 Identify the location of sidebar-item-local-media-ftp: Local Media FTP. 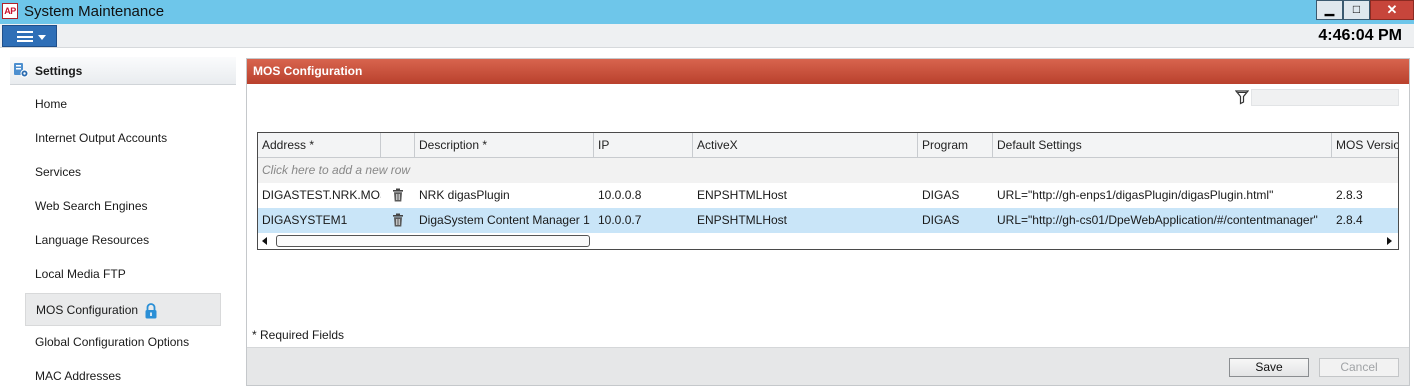
(123, 274).